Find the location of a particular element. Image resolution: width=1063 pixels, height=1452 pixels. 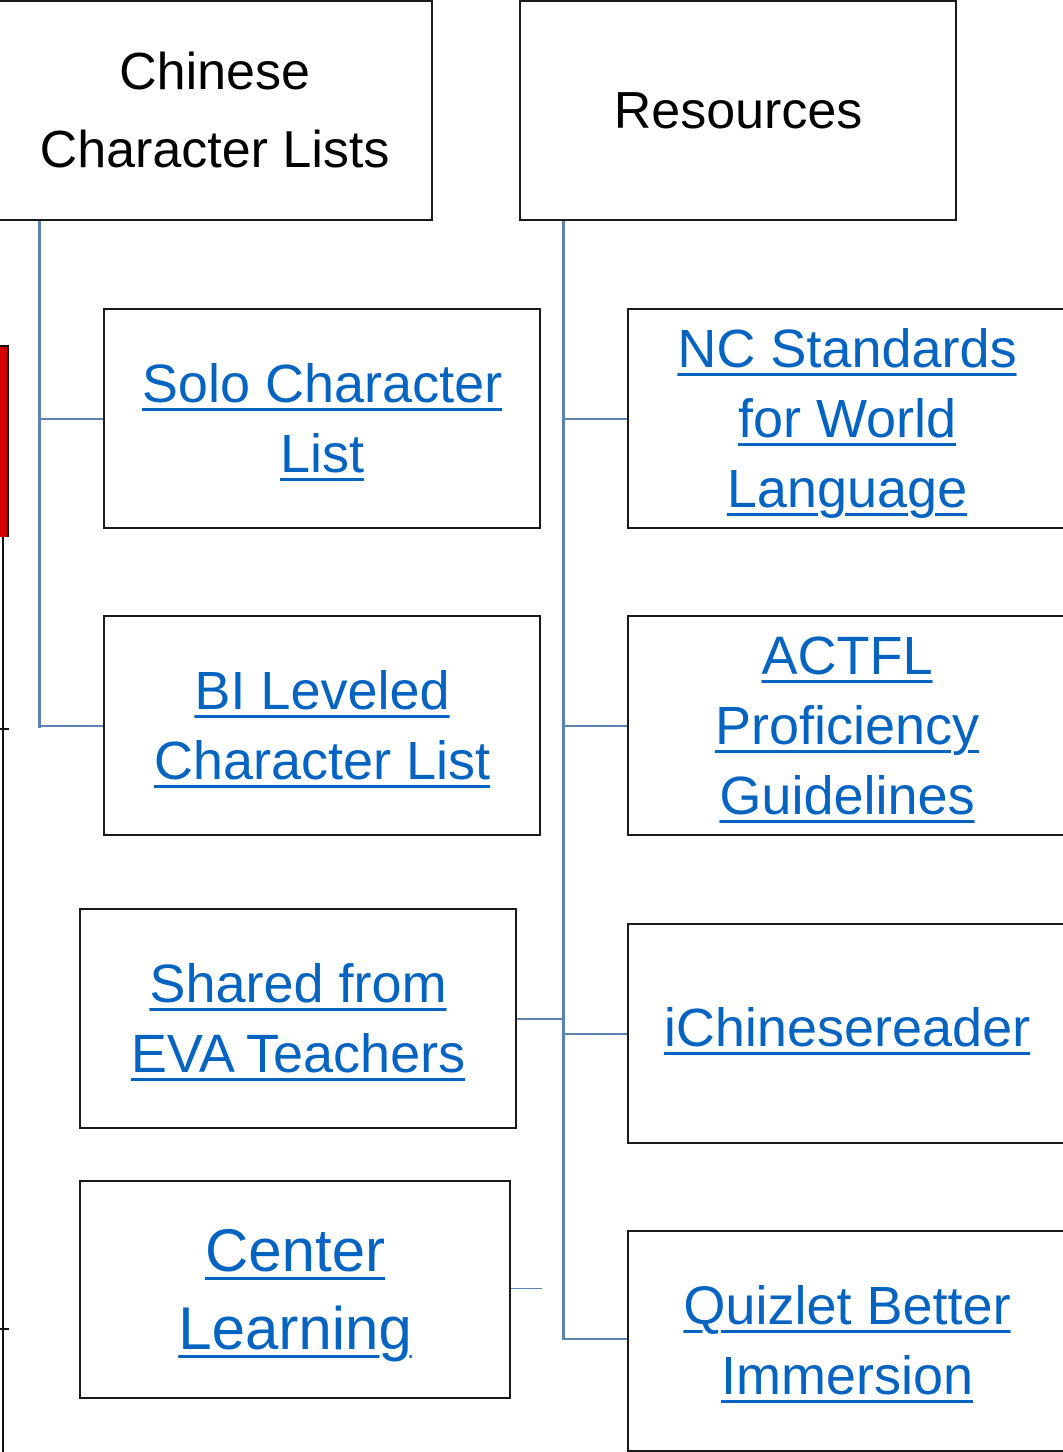

shared-from-eva-teachers-box: Shared from EVA Teachers is located at coordinates (298, 1018).